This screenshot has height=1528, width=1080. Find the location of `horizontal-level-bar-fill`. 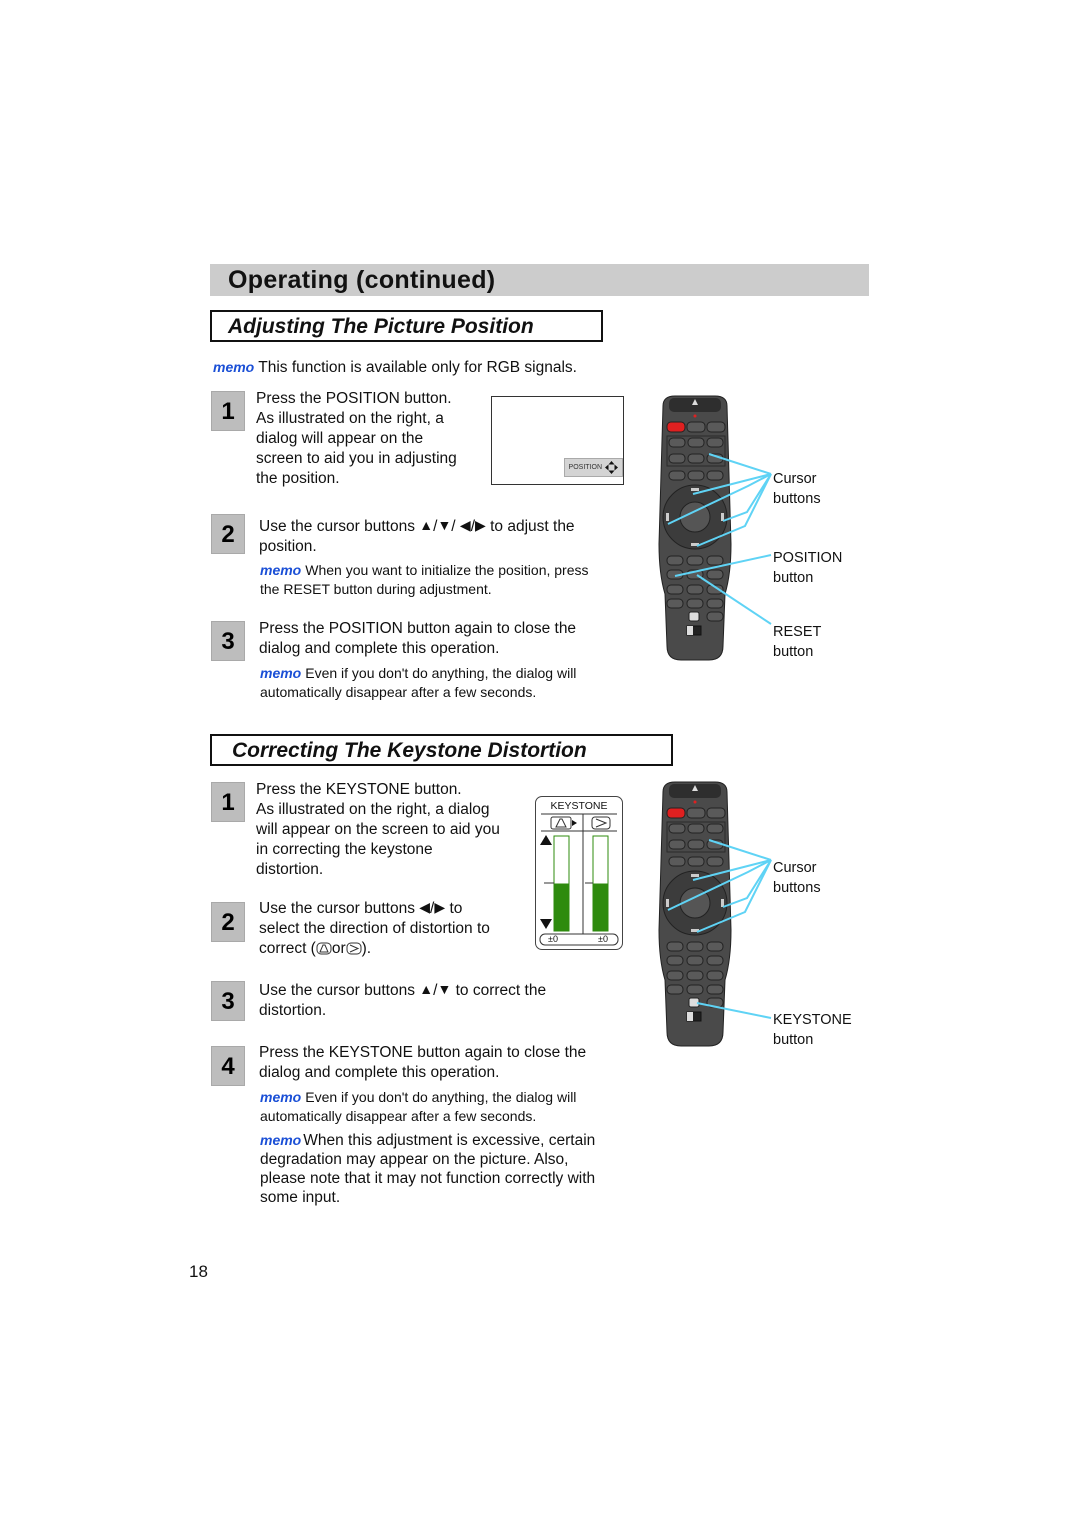

horizontal-level-bar-fill is located at coordinates (600, 907).